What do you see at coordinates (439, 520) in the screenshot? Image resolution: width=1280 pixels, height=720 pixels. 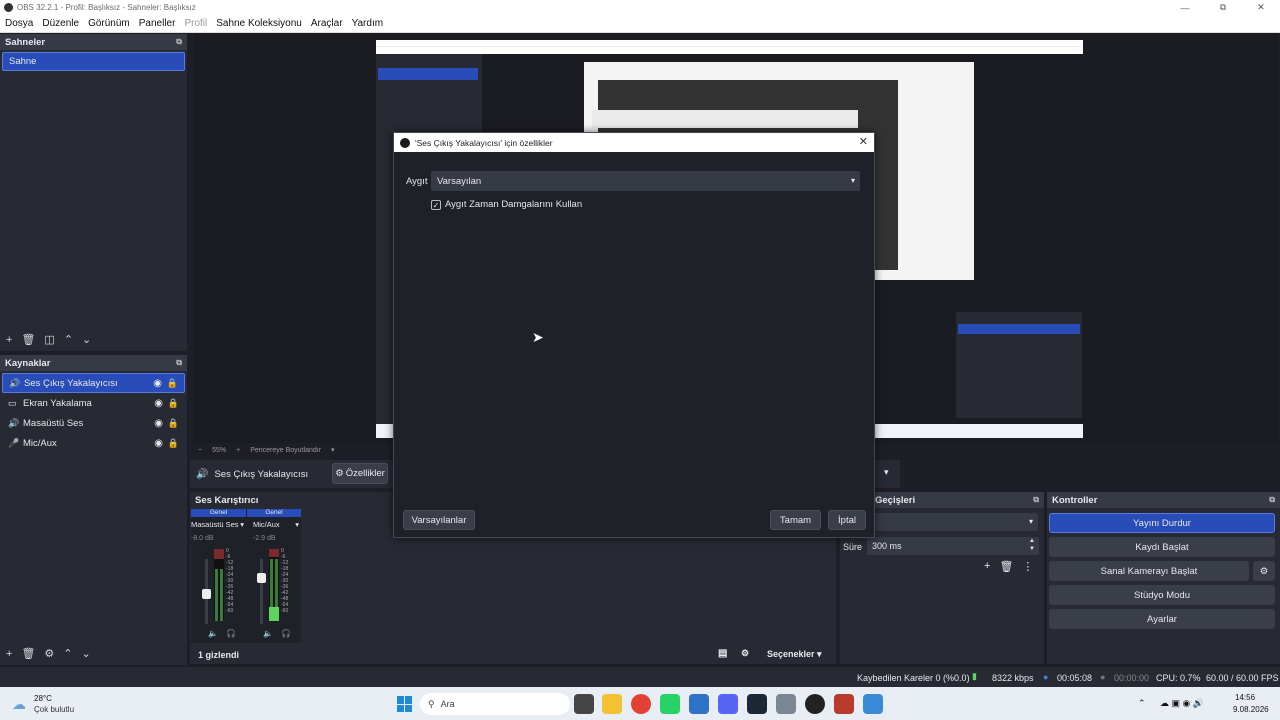 I see `defaults-button: Varsayılanlar` at bounding box center [439, 520].